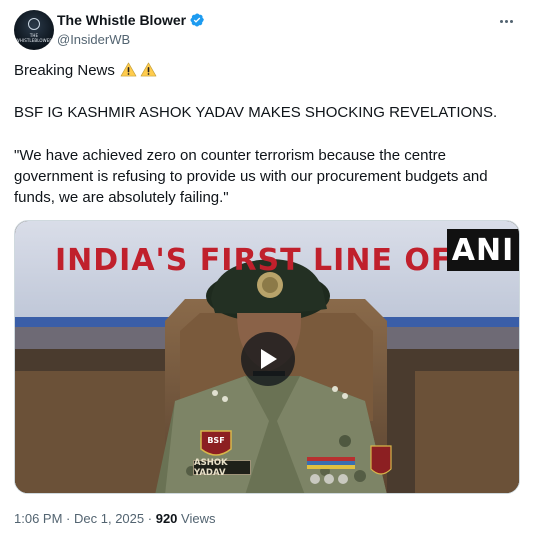  Describe the element at coordinates (272, 260) in the screenshot. I see `banner-text: INDIA'S FIRST LINE OF D` at that location.